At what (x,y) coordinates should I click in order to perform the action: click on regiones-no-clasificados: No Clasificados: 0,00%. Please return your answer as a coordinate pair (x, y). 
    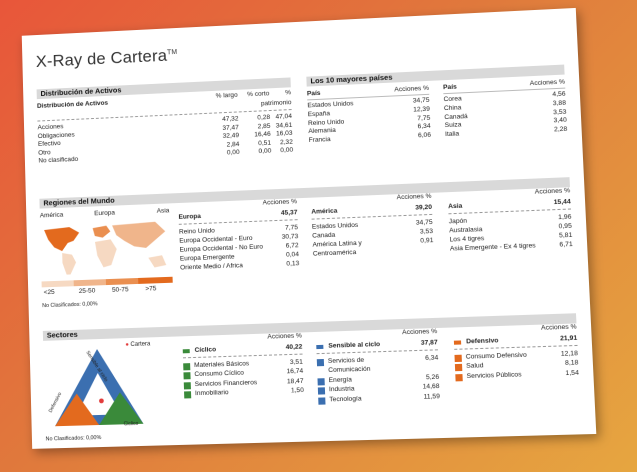
    Looking at the image, I should click on (70, 305).